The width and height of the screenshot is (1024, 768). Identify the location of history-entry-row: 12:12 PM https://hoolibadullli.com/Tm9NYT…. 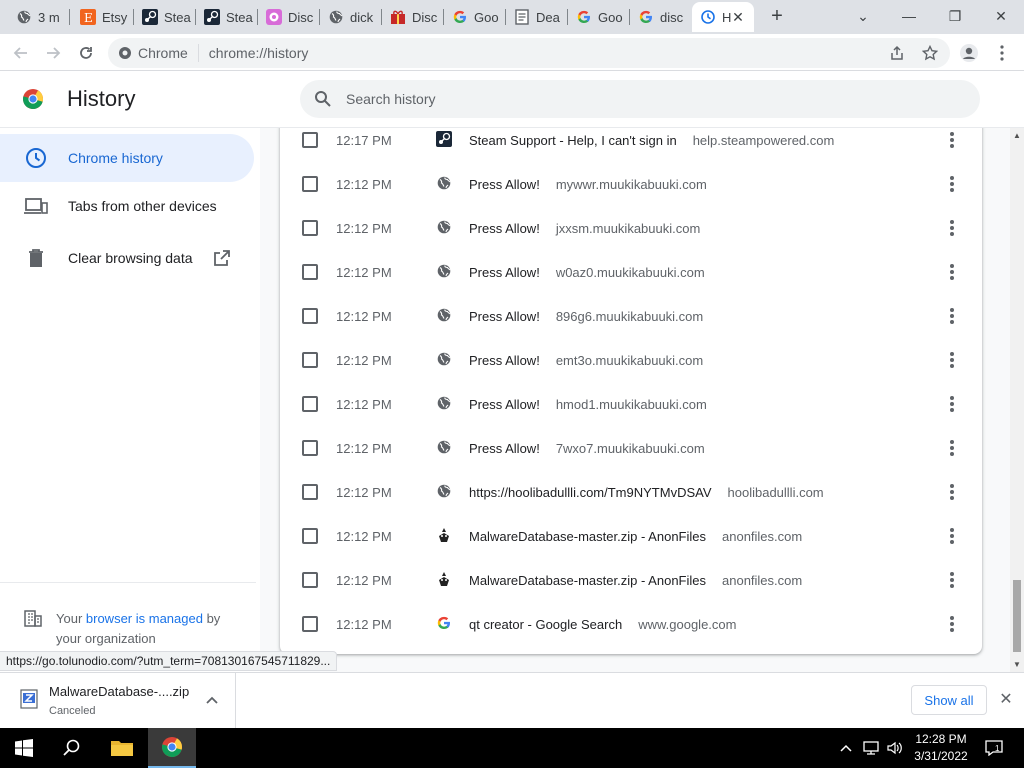
(631, 492).